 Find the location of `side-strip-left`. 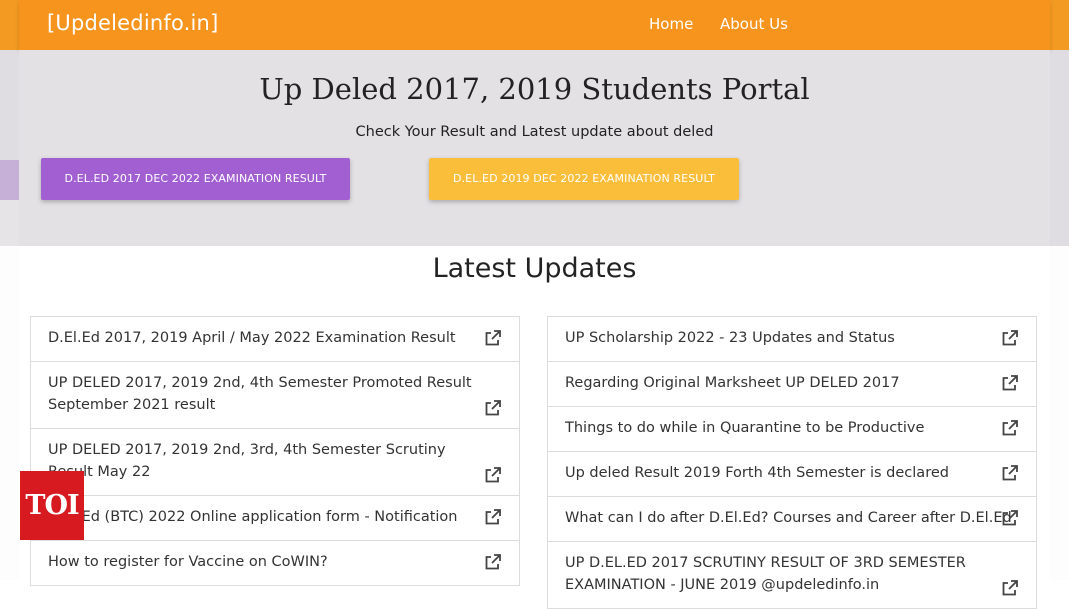

side-strip-left is located at coordinates (9, 290).